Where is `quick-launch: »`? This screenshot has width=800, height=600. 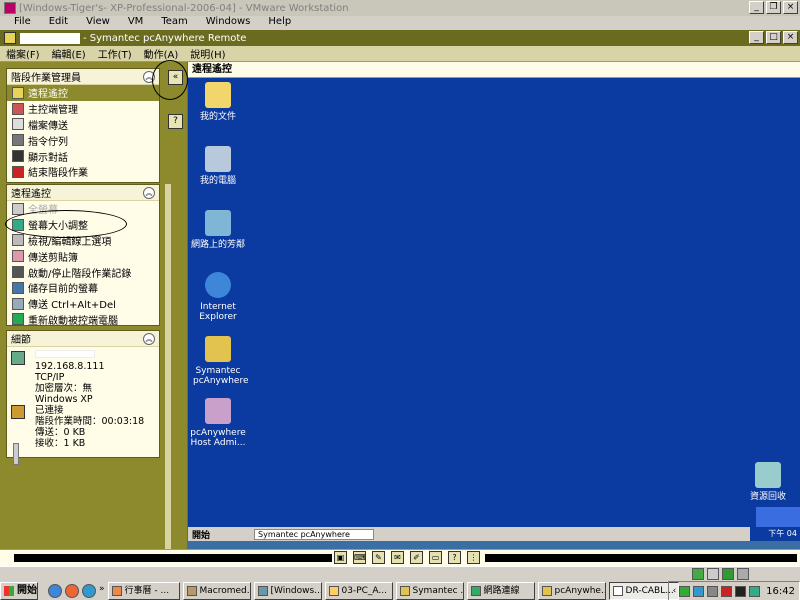 quick-launch: » is located at coordinates (76, 591).